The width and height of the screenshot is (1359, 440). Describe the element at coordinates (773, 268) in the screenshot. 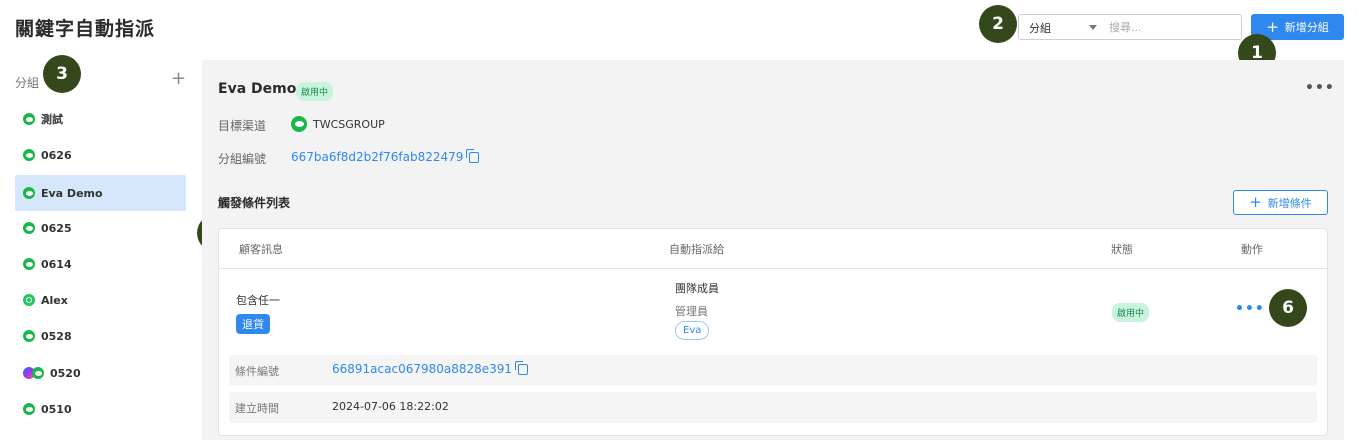

I see `divider` at that location.